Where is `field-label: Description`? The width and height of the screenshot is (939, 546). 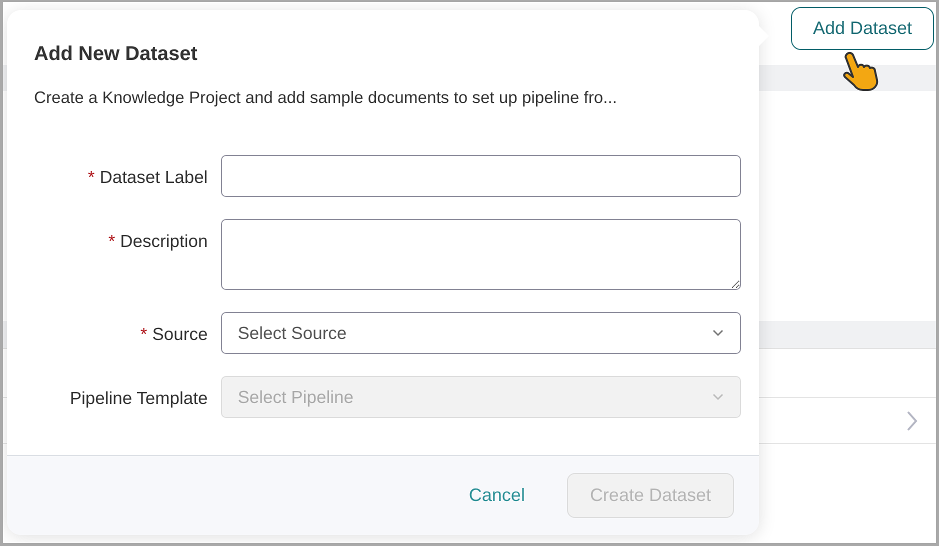 field-label: Description is located at coordinates (164, 240).